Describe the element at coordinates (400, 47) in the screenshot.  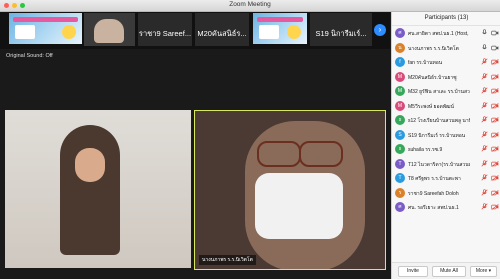
I see `avatar: น` at that location.